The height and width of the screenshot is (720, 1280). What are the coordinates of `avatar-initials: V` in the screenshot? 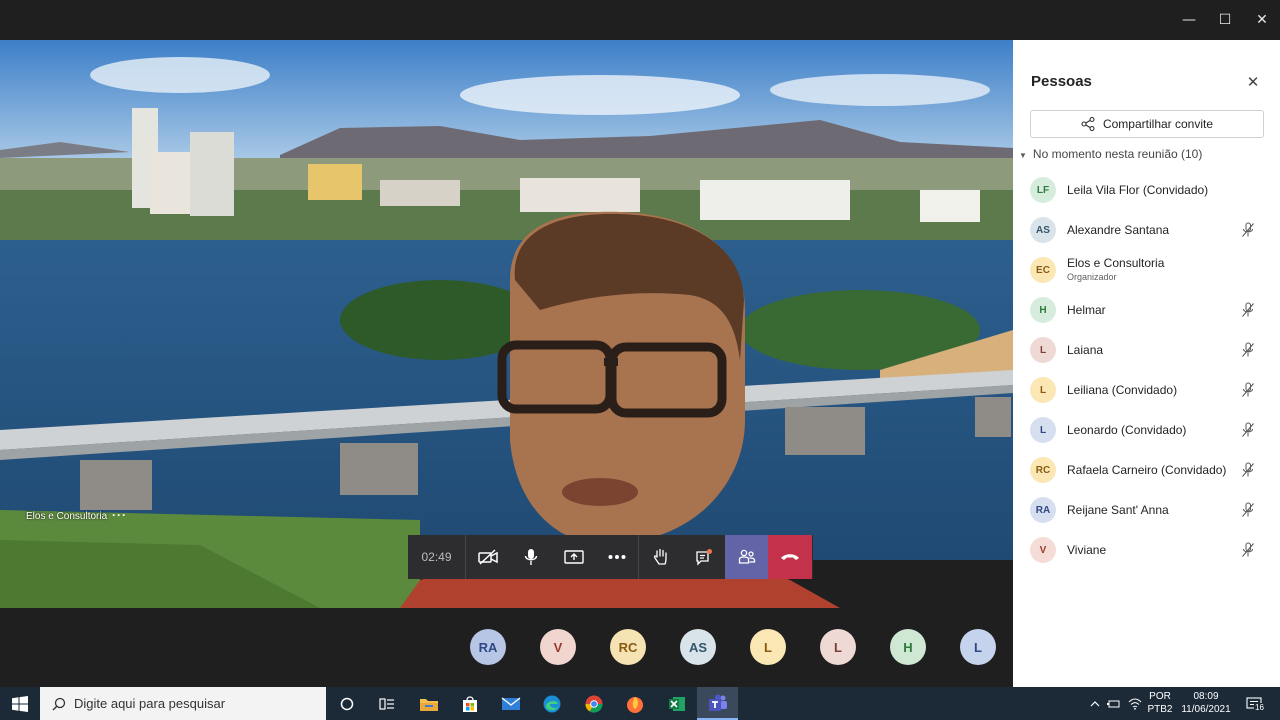 It's located at (558, 647).